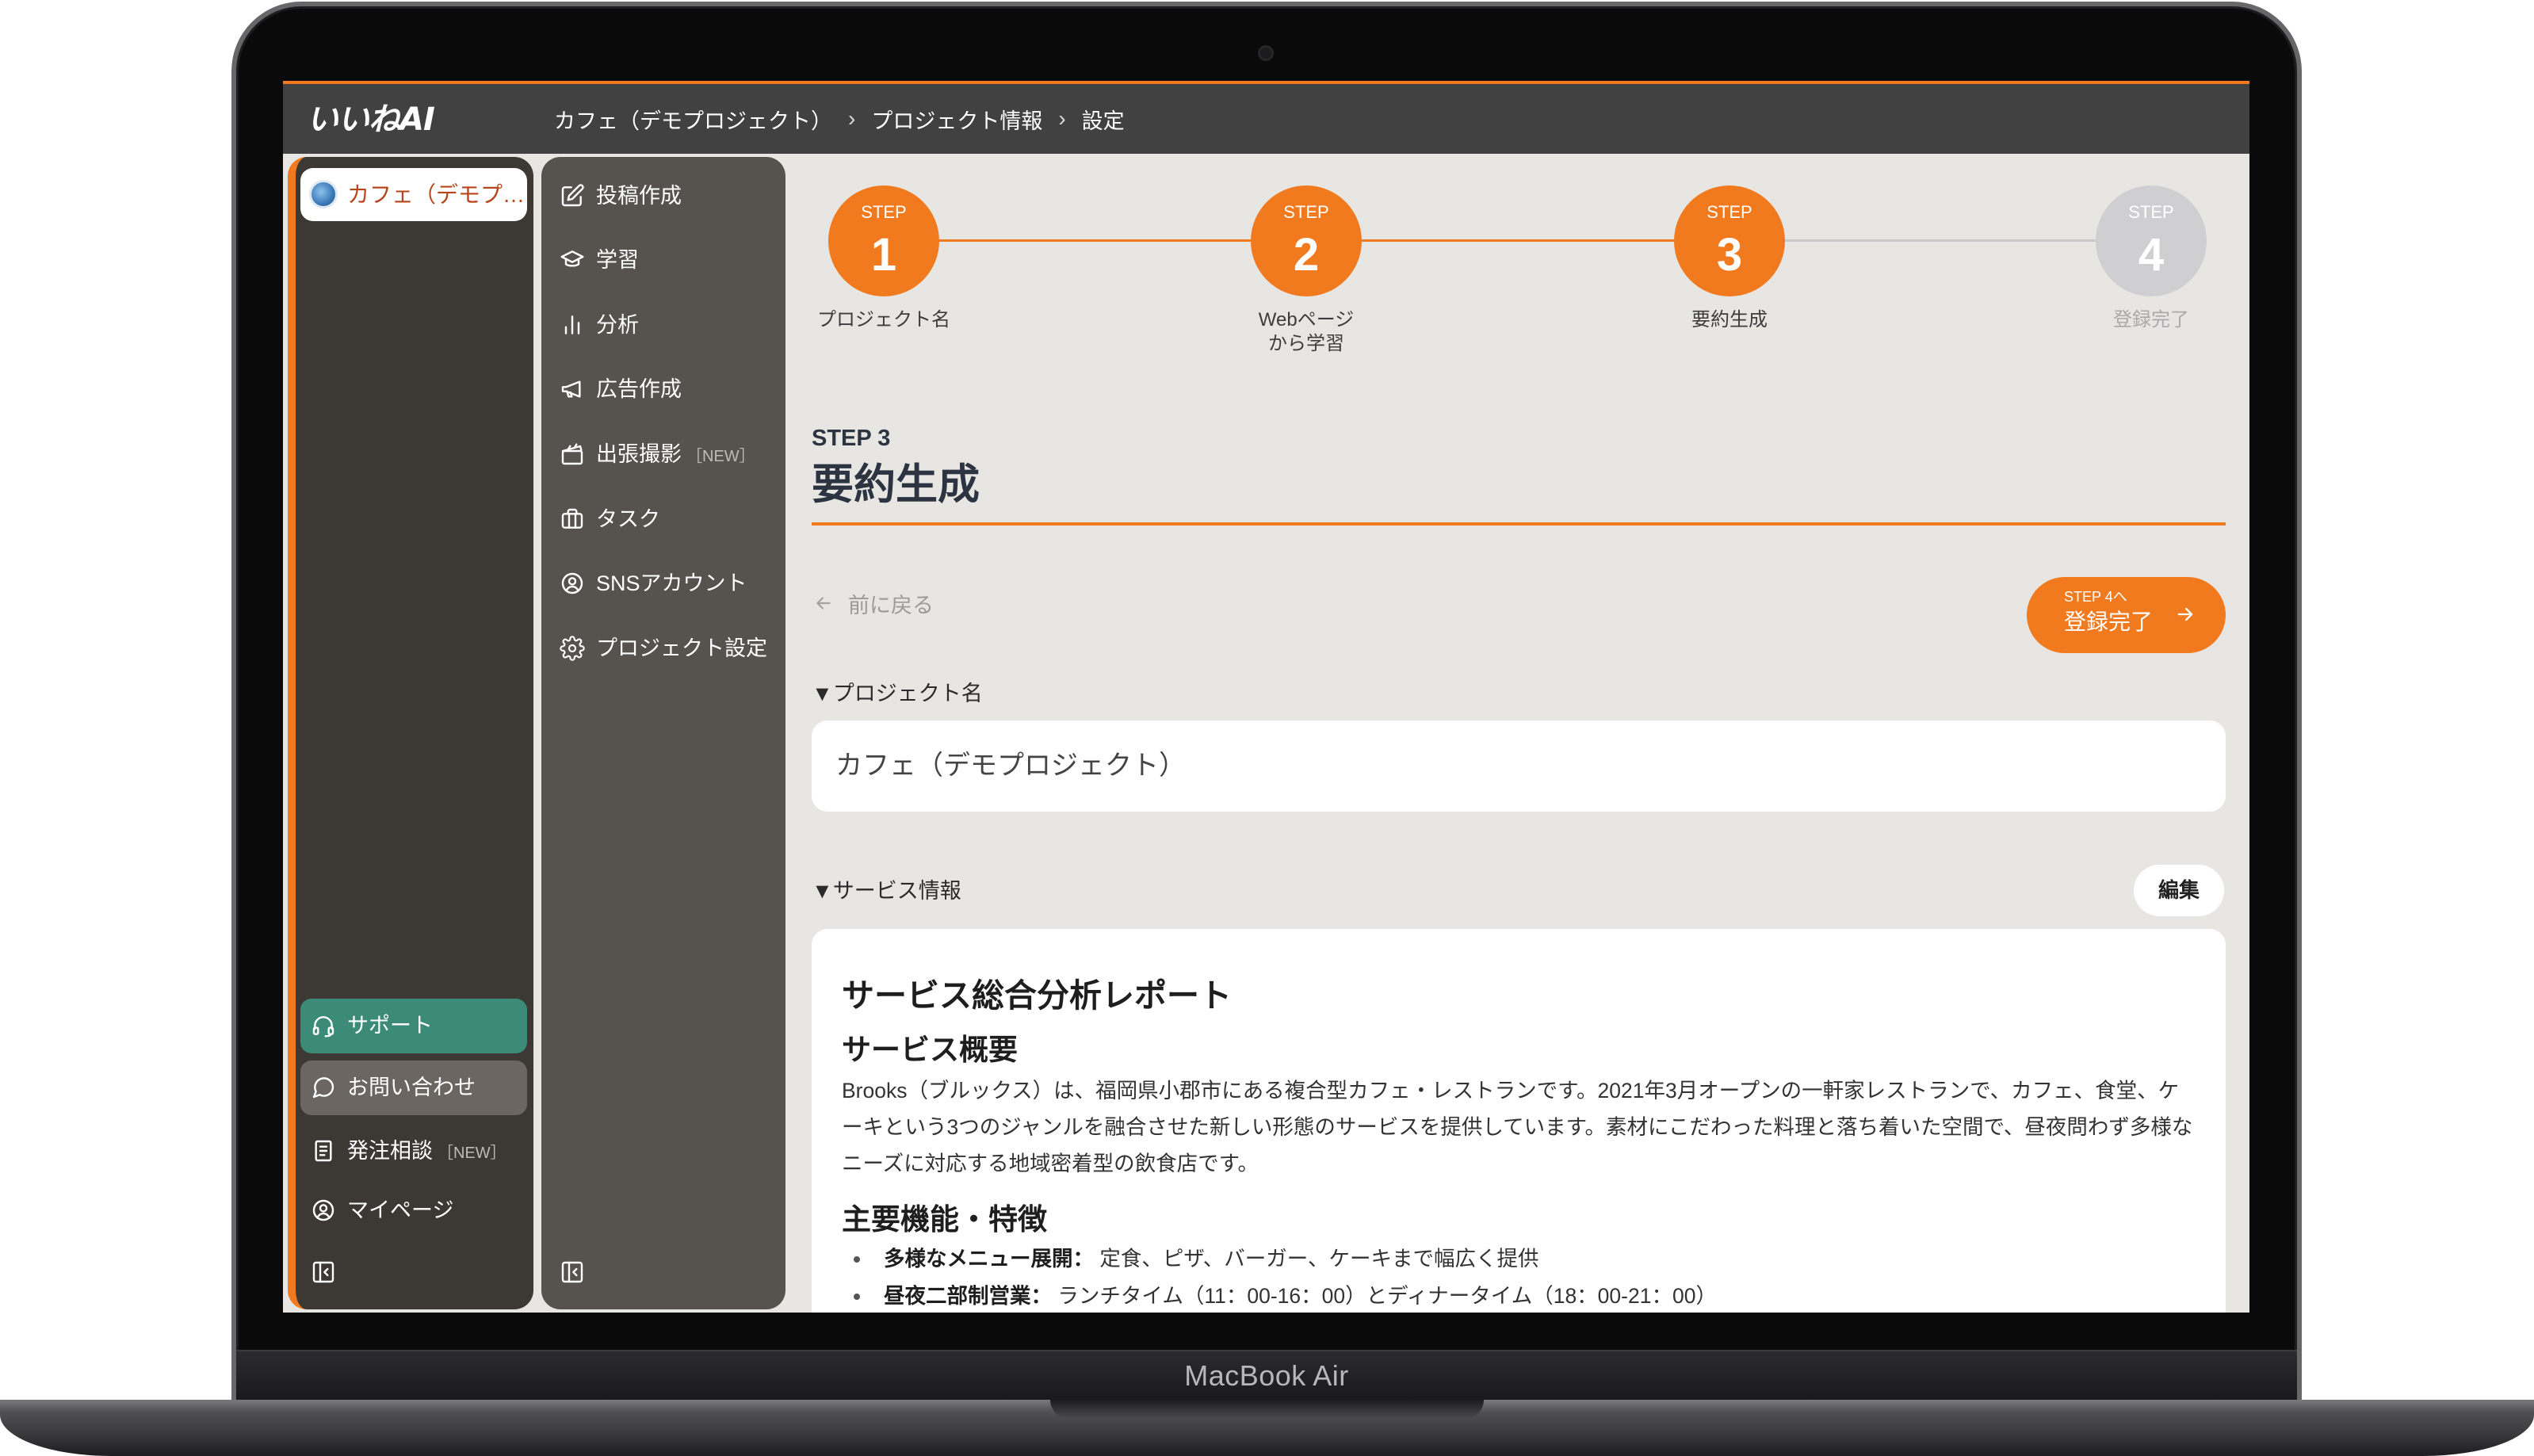  Describe the element at coordinates (1266, 119) in the screenshot. I see `topbar: いいねAI カフェ（デモプロジェクト） › プロジェクト情報 › 設定` at that location.